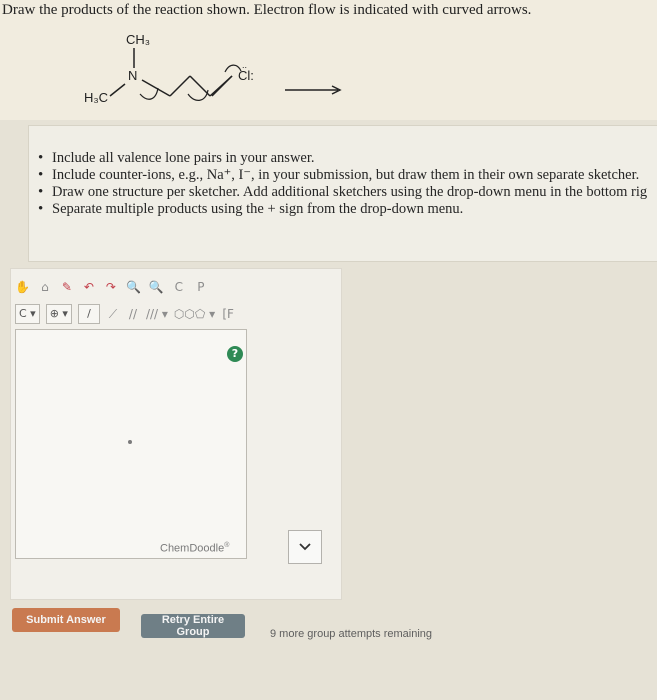 The width and height of the screenshot is (657, 700). I want to click on eraser-icon: ✎, so click(67, 287).